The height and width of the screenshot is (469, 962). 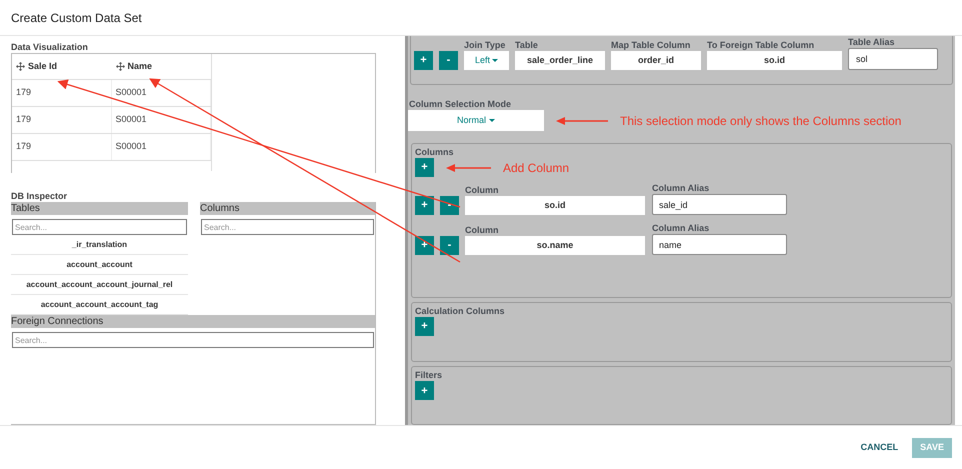 I want to click on panel-header: Columns, so click(x=287, y=208).